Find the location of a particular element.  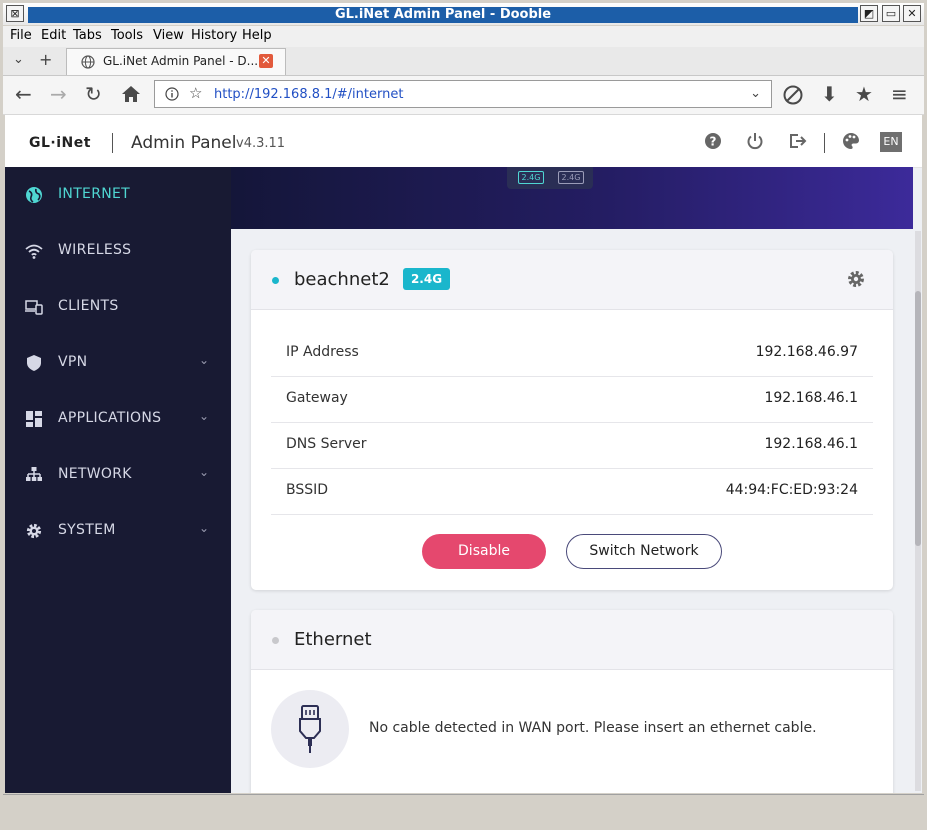

globe-icon is located at coordinates (88, 62).